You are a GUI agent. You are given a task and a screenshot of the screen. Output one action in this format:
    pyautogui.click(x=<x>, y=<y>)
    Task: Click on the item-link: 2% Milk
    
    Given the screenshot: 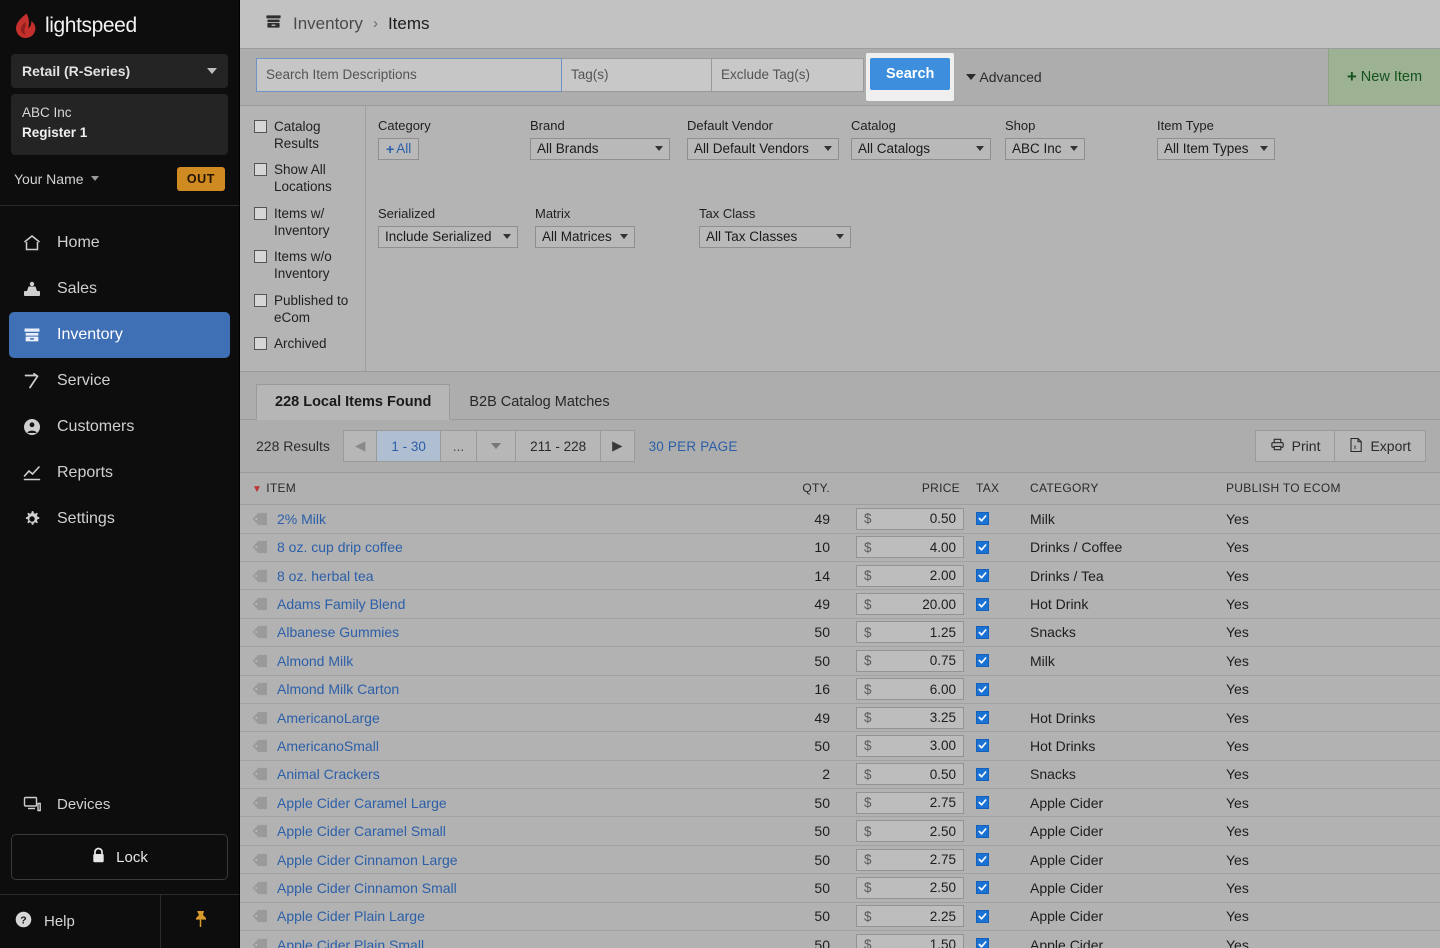 What is the action you would take?
    pyautogui.click(x=301, y=519)
    